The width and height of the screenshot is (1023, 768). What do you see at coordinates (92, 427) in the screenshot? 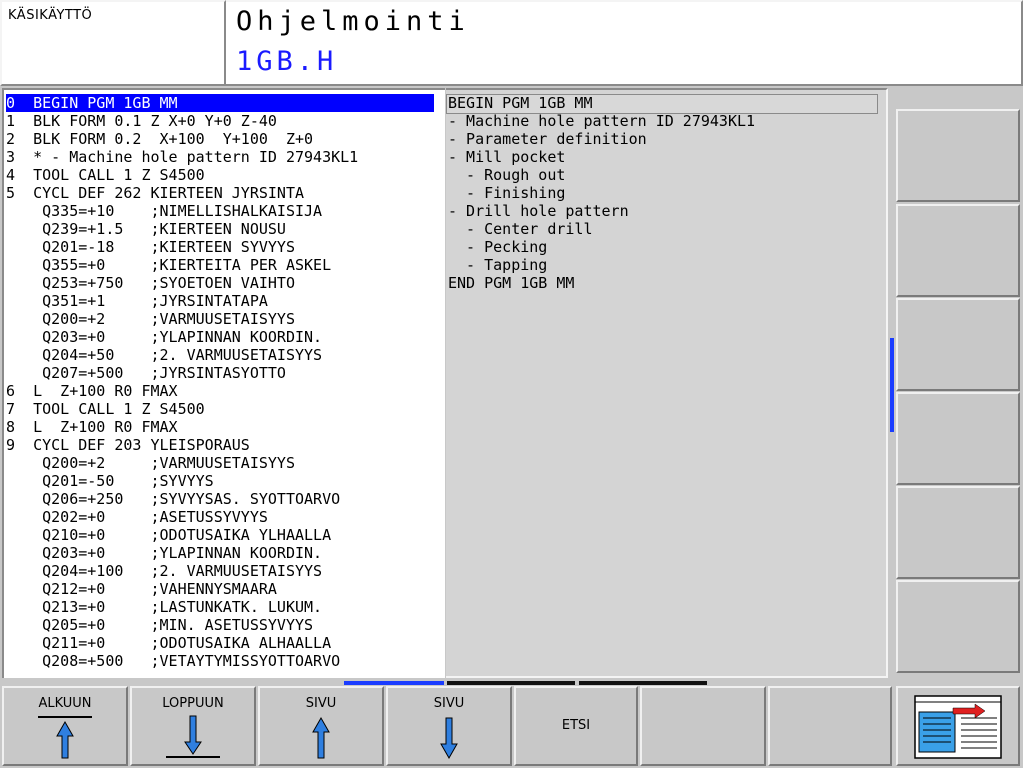
I see `program-line: 8 L Z+100 R0 FMAX` at bounding box center [92, 427].